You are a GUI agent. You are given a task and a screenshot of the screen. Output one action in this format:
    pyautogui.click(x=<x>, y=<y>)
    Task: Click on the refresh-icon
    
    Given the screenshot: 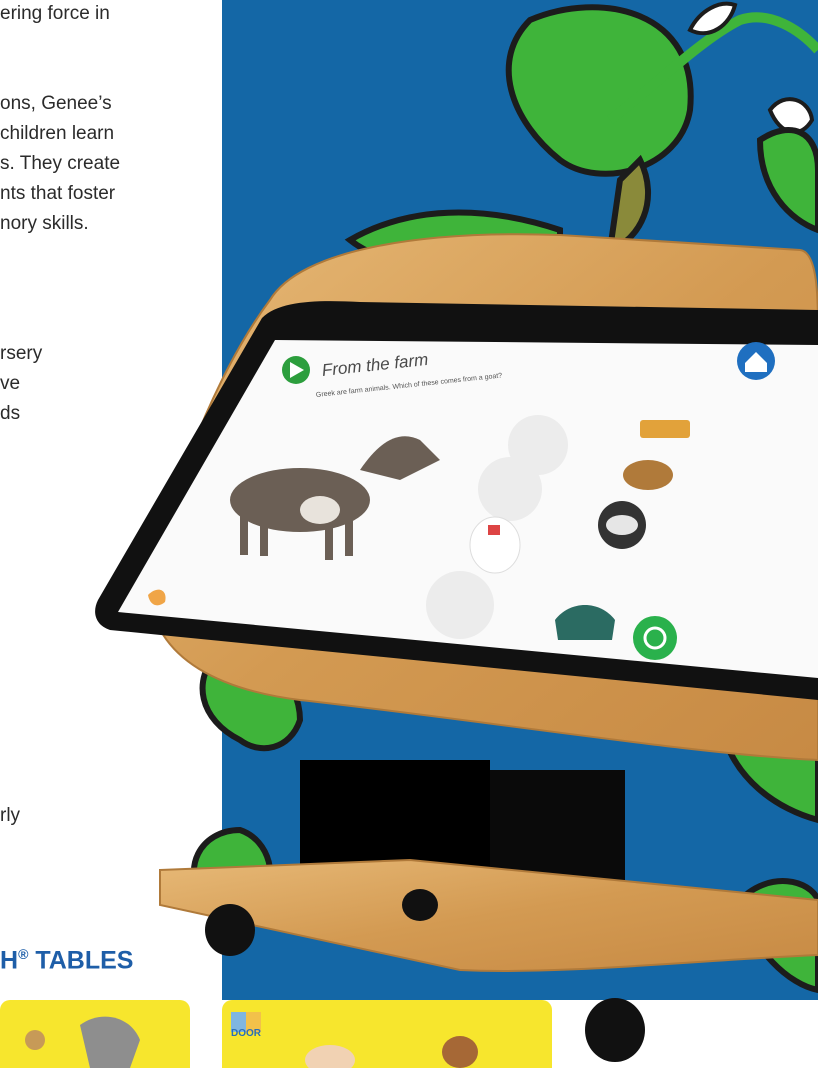 What is the action you would take?
    pyautogui.click(x=655, y=638)
    